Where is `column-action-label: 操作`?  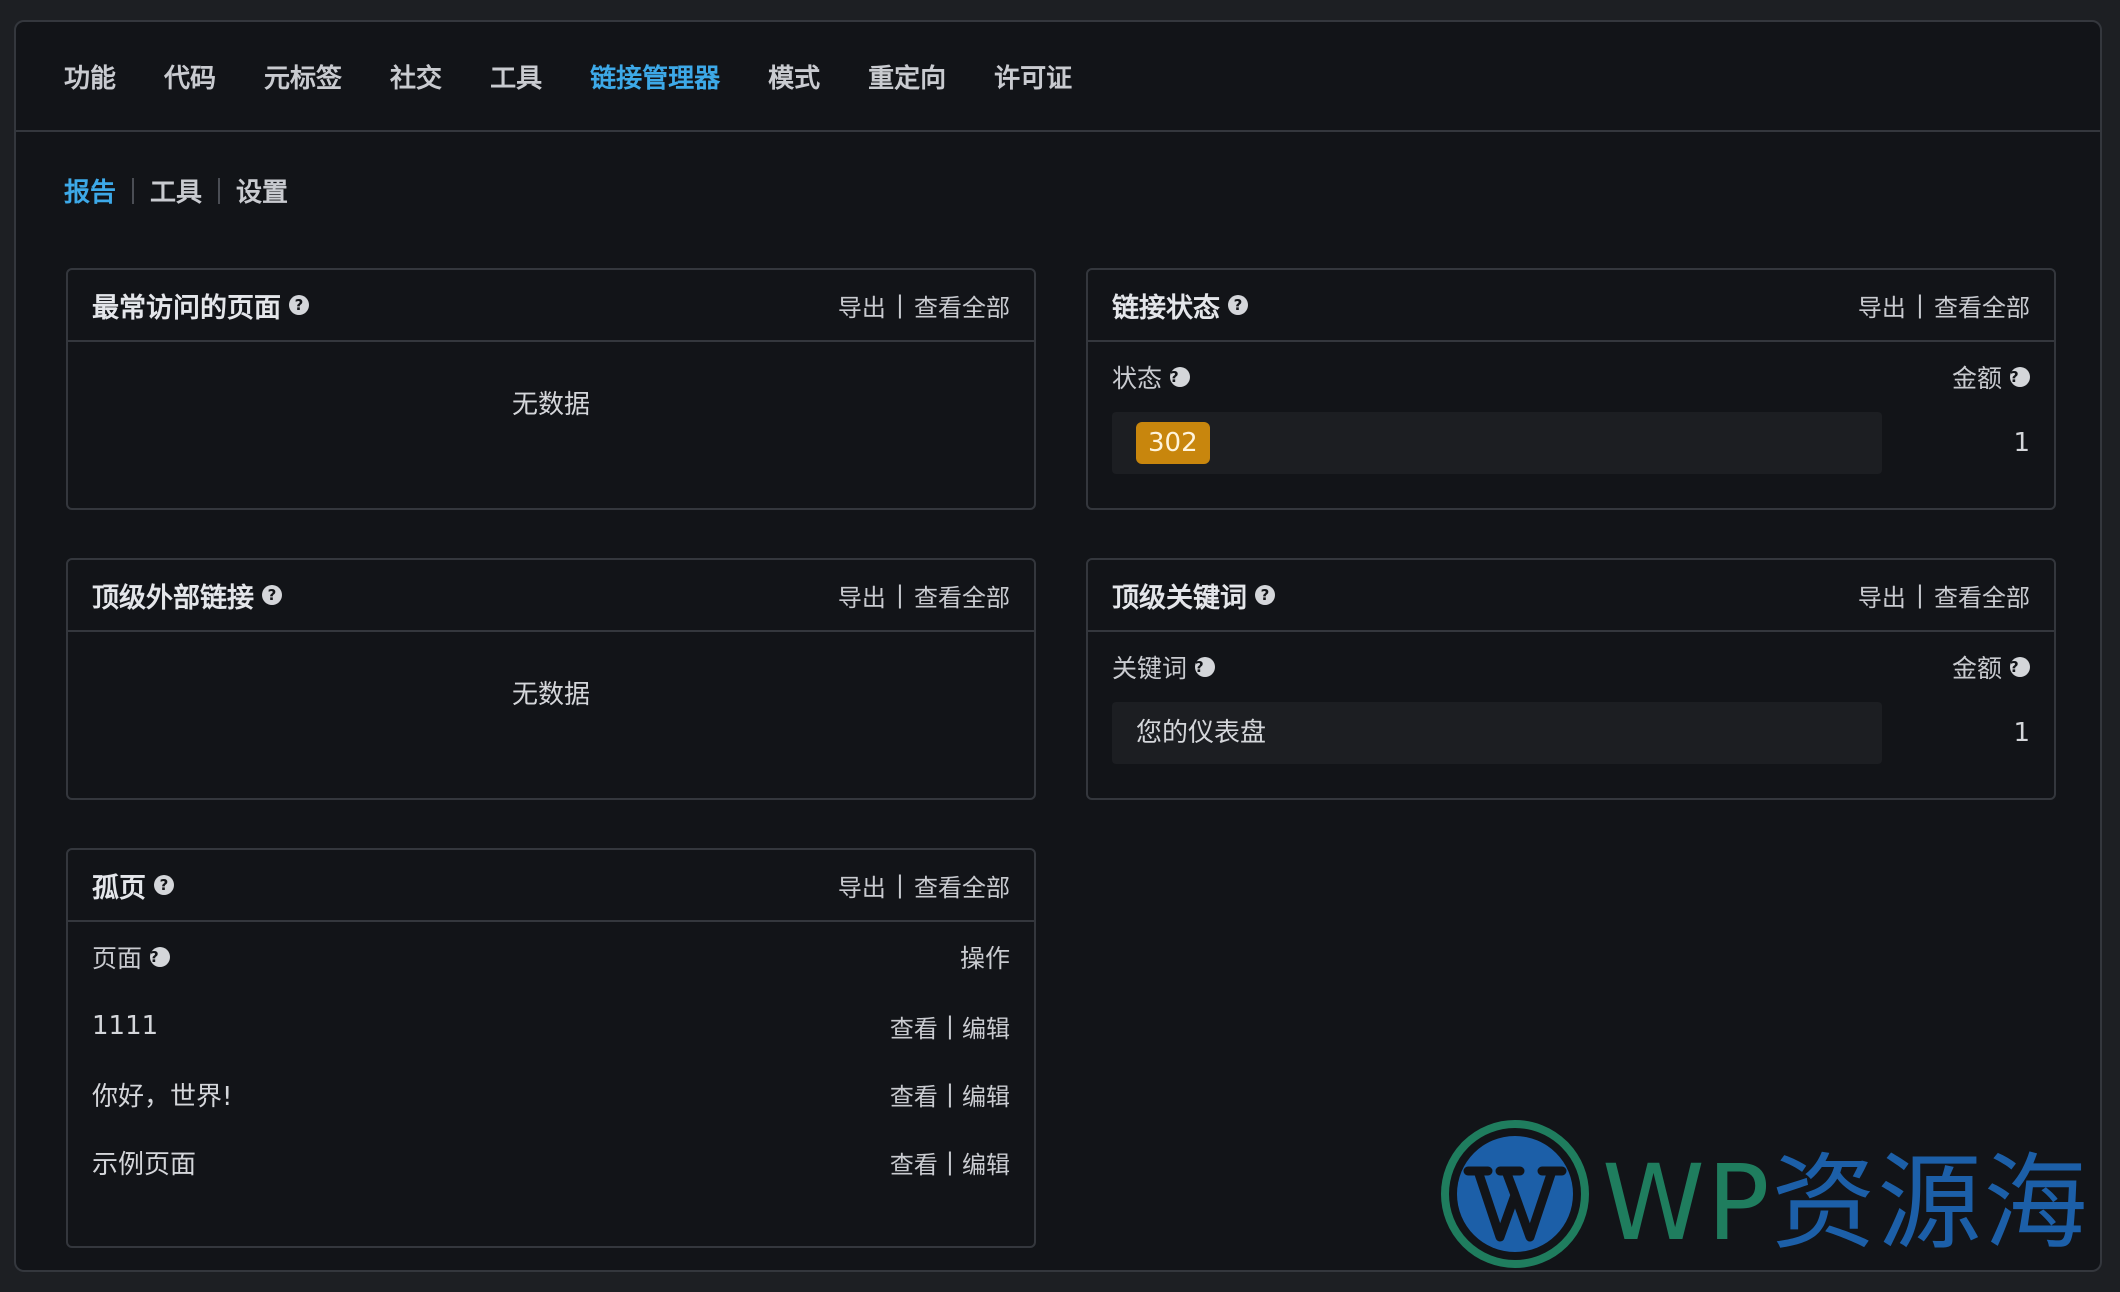 column-action-label: 操作 is located at coordinates (984, 958).